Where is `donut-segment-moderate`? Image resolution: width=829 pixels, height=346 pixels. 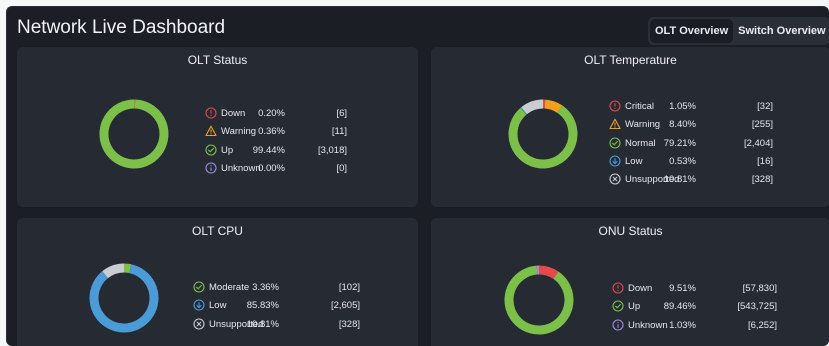 donut-segment-moderate is located at coordinates (127, 268).